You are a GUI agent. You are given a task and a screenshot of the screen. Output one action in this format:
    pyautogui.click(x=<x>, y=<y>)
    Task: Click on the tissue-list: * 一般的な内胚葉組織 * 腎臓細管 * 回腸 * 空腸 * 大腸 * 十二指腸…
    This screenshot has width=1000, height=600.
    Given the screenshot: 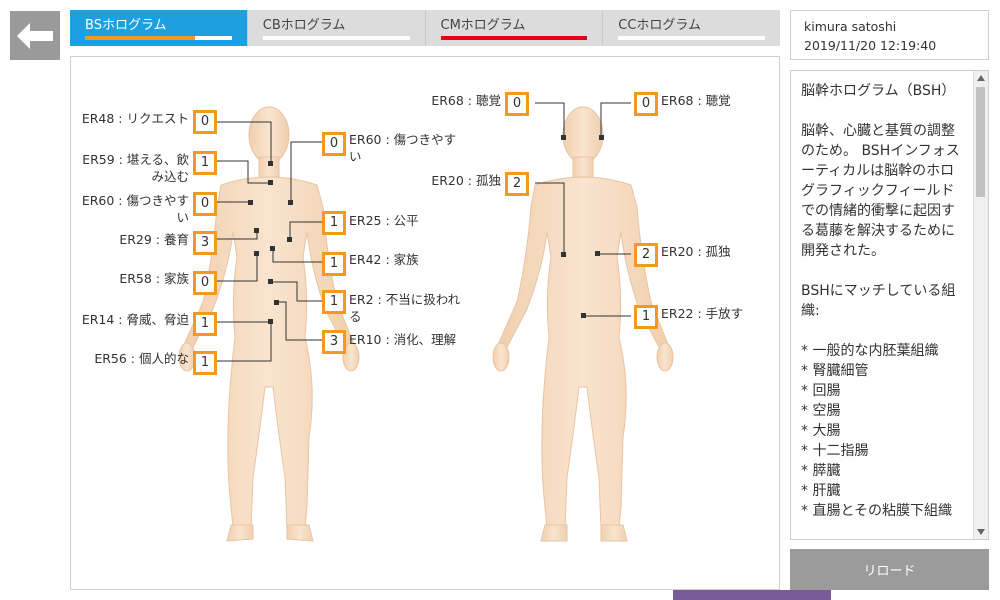 What is the action you would take?
    pyautogui.click(x=883, y=431)
    